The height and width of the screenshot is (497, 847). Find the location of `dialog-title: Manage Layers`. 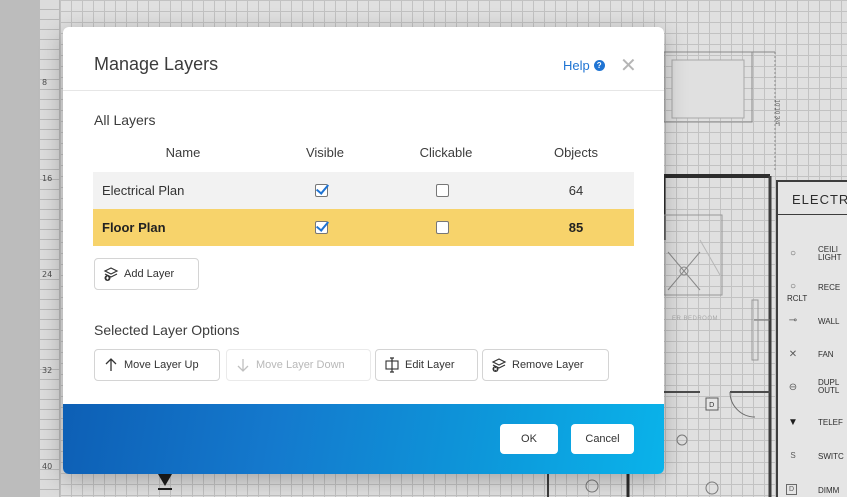

dialog-title: Manage Layers is located at coordinates (156, 64).